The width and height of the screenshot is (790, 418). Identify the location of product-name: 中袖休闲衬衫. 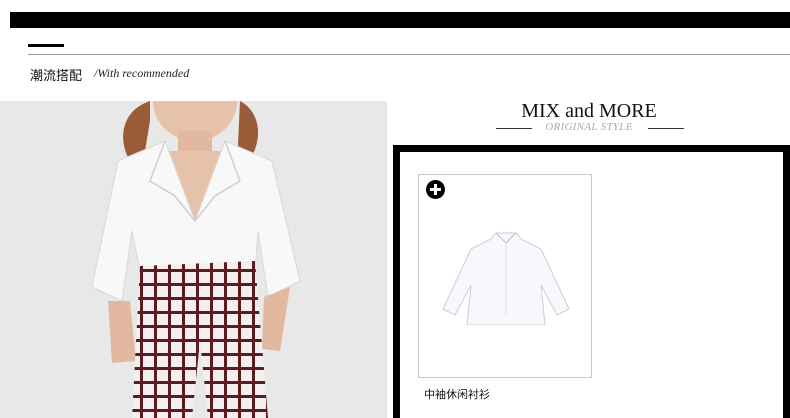
(457, 394).